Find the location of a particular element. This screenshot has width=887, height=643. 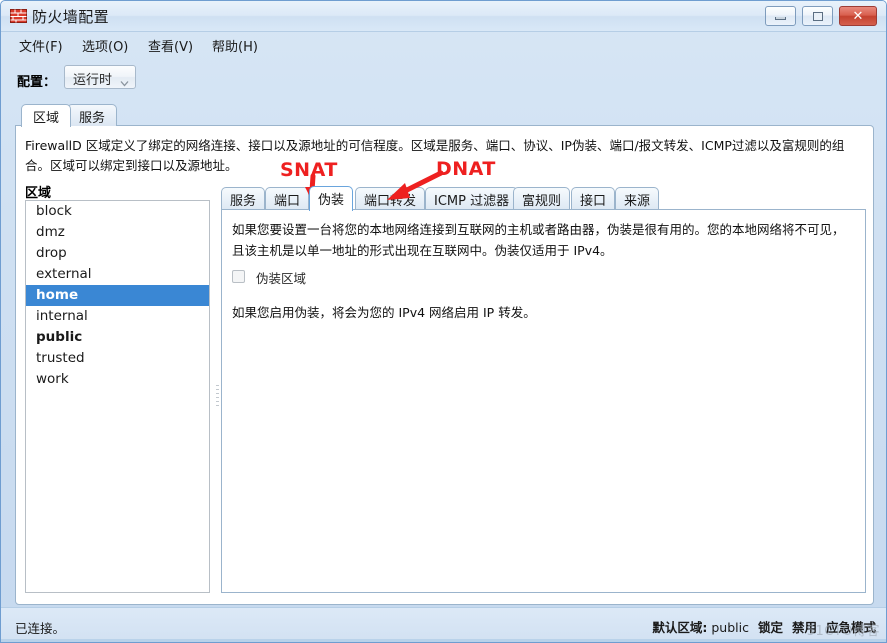

tab-interfaces: 接口 is located at coordinates (593, 198).